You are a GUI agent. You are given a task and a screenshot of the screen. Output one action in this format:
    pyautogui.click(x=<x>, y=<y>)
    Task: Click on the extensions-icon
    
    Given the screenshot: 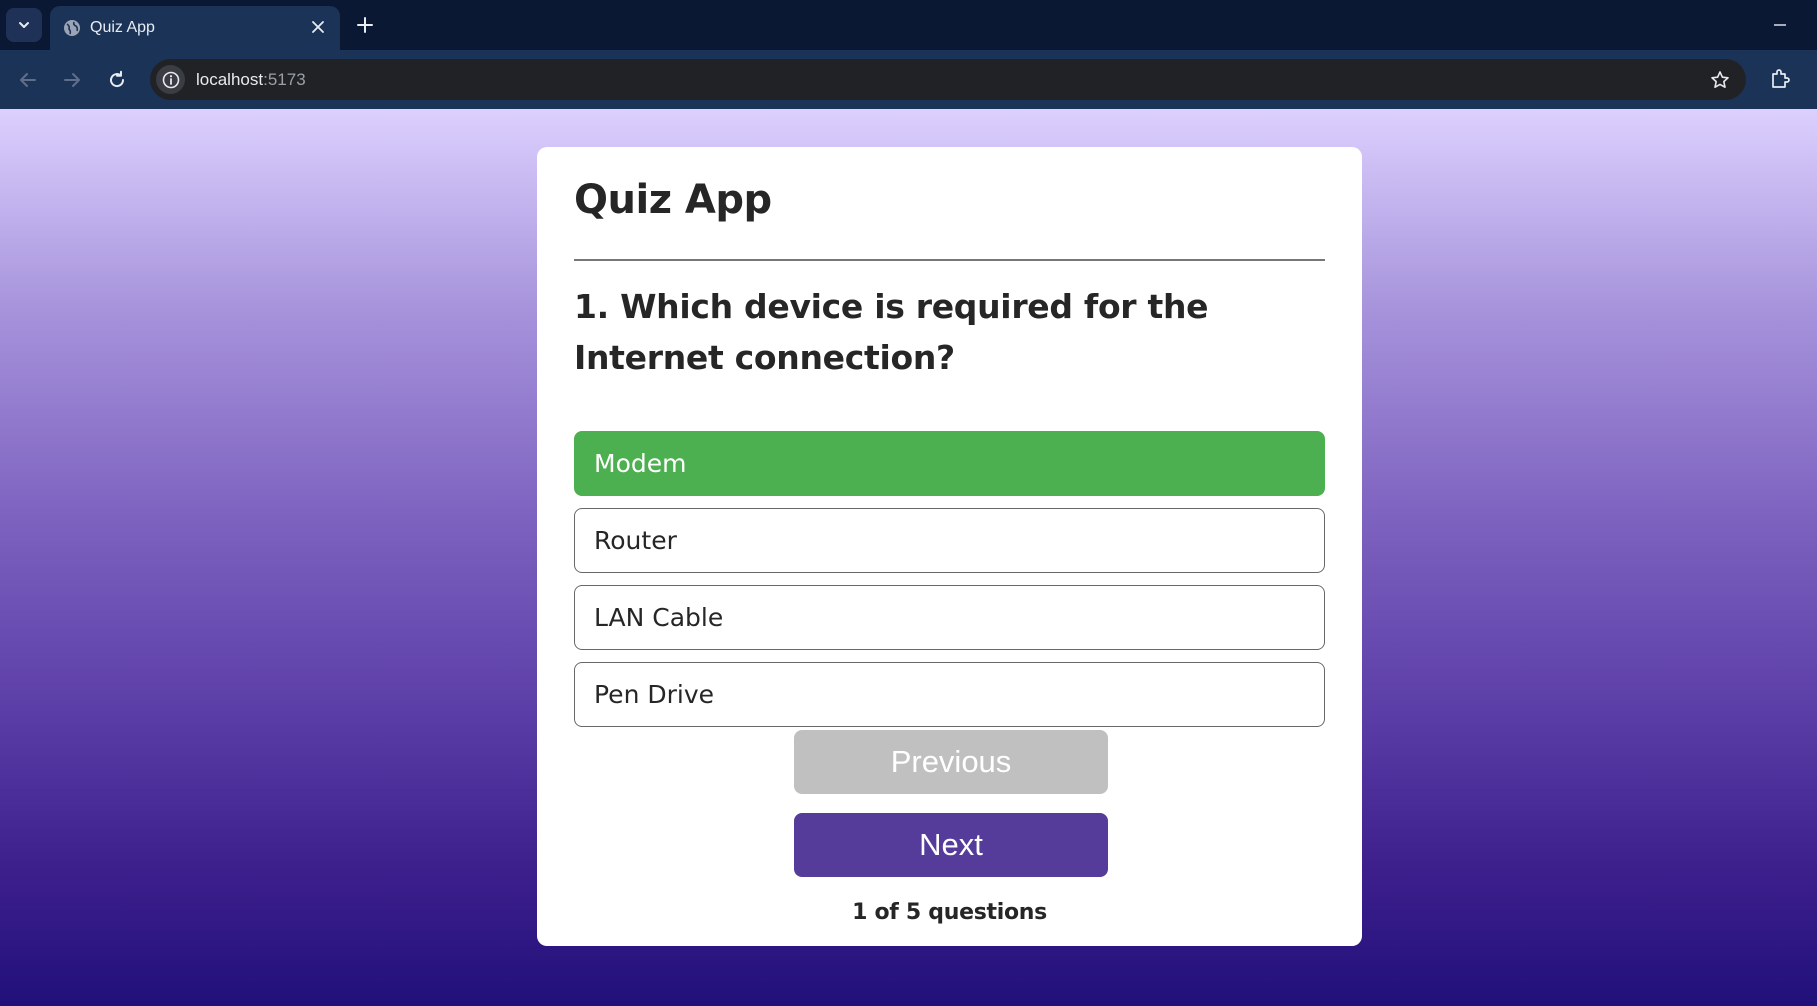 What is the action you would take?
    pyautogui.click(x=1781, y=78)
    